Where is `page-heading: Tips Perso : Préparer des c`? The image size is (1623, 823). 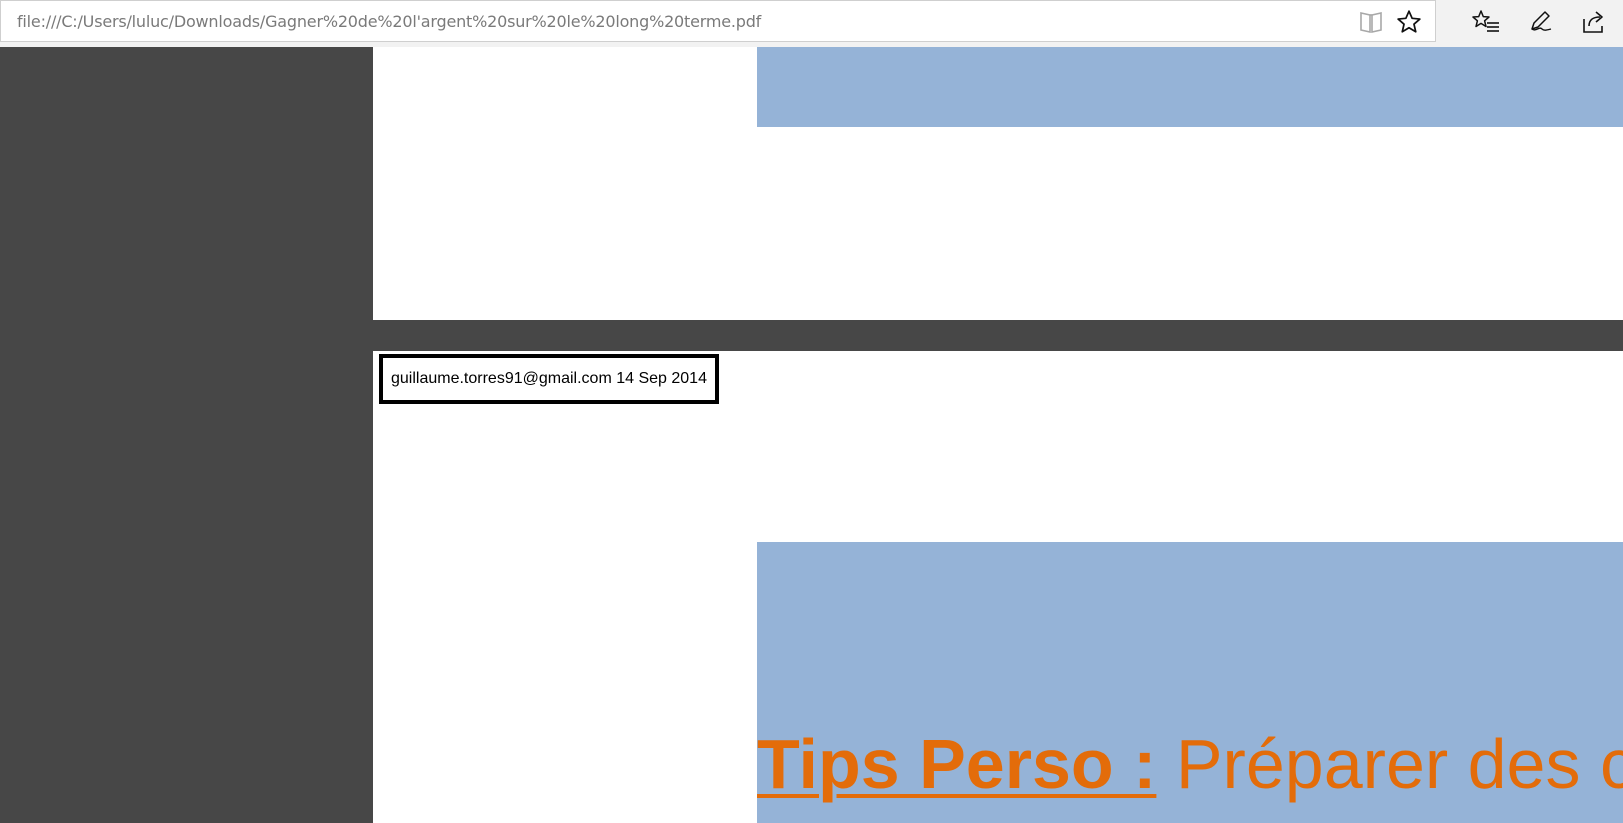 page-heading: Tips Perso : Préparer des c is located at coordinates (1190, 764).